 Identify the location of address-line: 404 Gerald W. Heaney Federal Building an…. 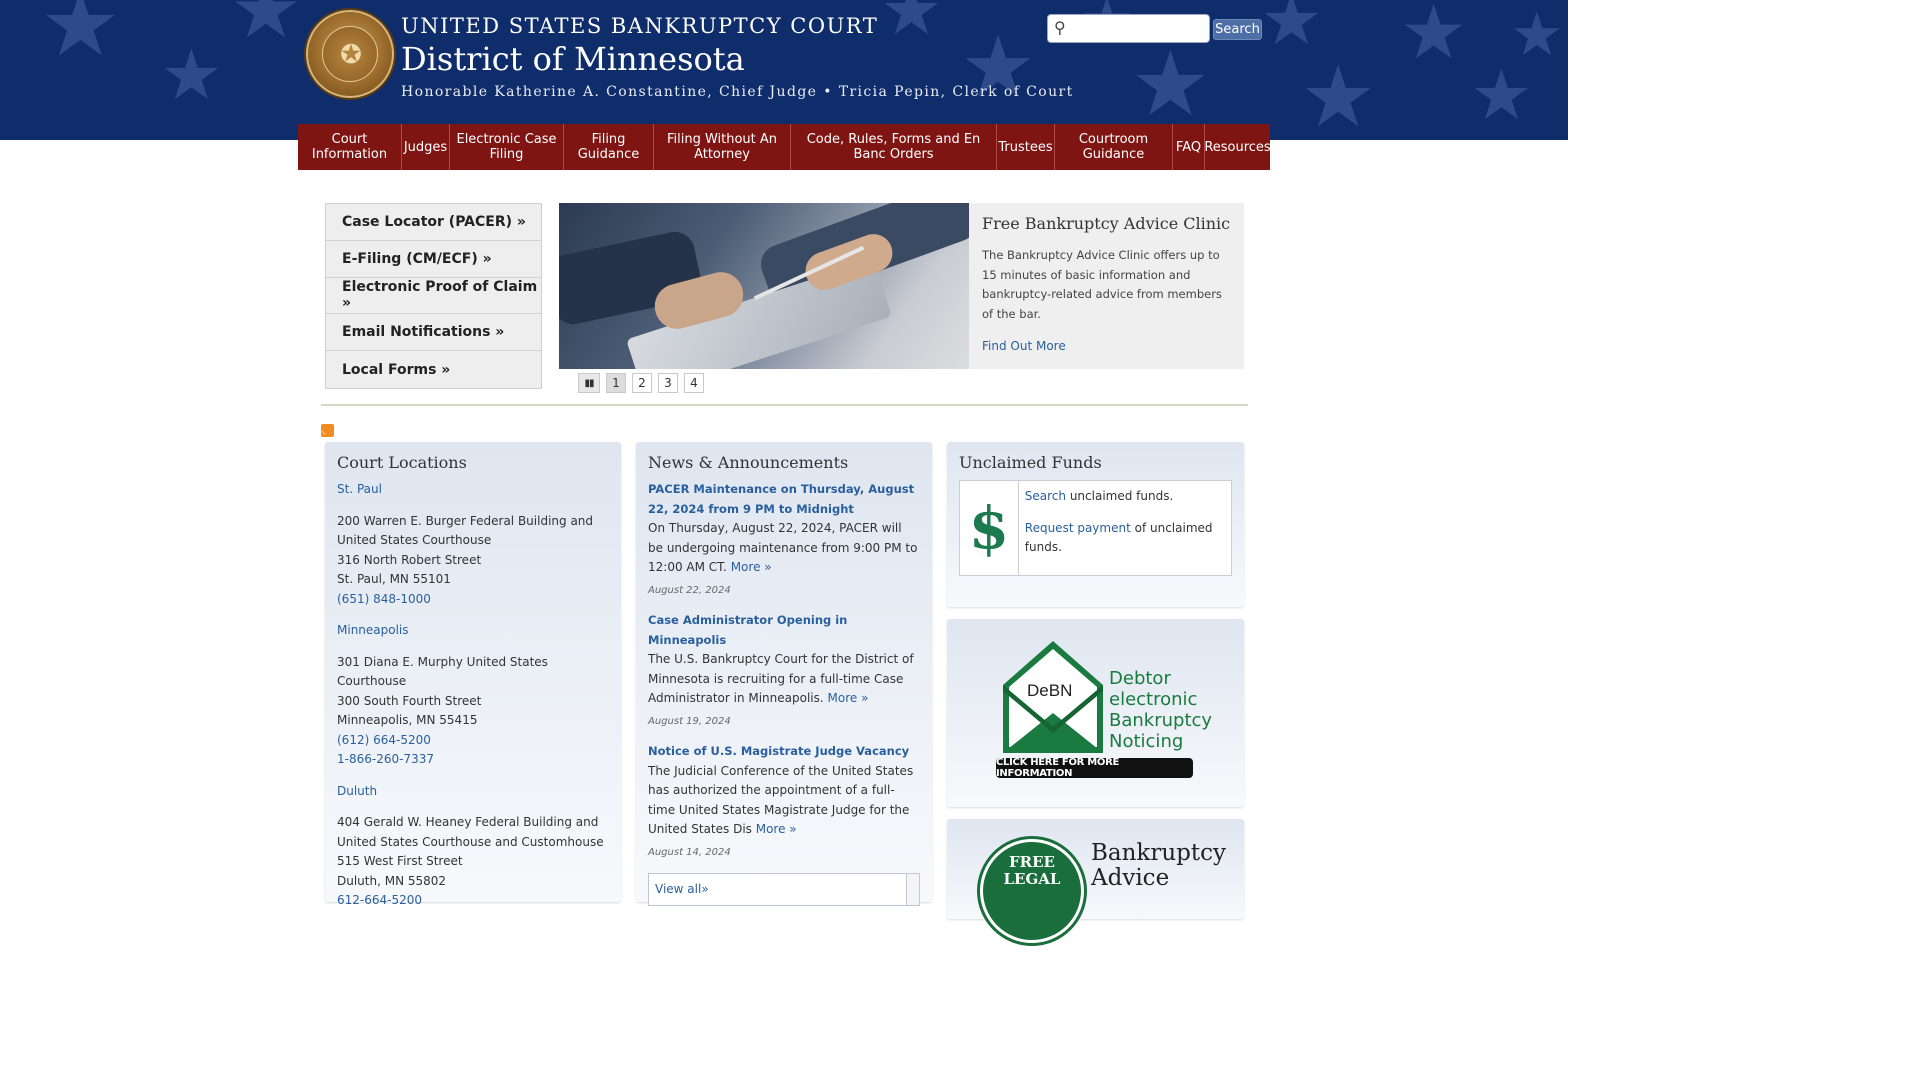
(470, 832).